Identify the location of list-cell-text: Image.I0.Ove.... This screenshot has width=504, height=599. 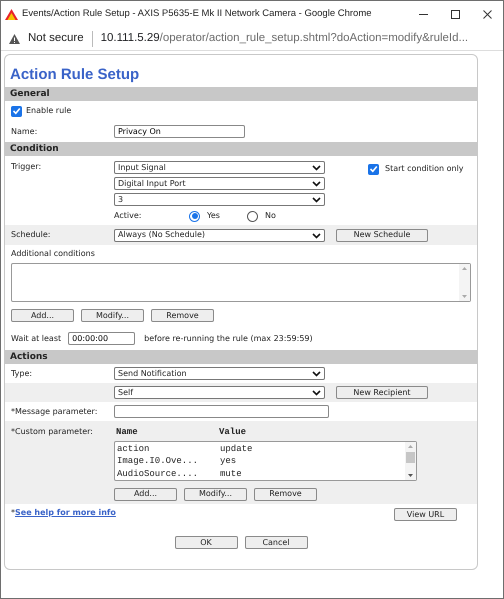
(158, 461).